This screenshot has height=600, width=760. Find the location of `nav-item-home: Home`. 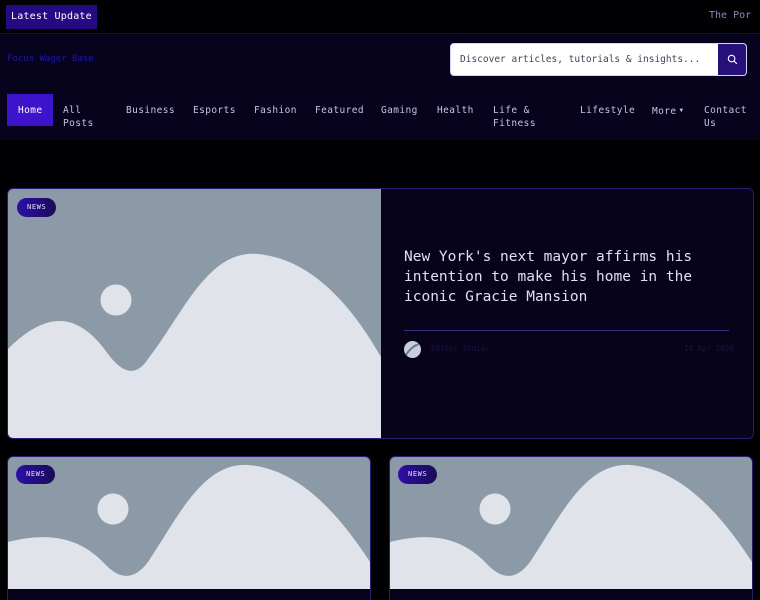

nav-item-home: Home is located at coordinates (30, 110).